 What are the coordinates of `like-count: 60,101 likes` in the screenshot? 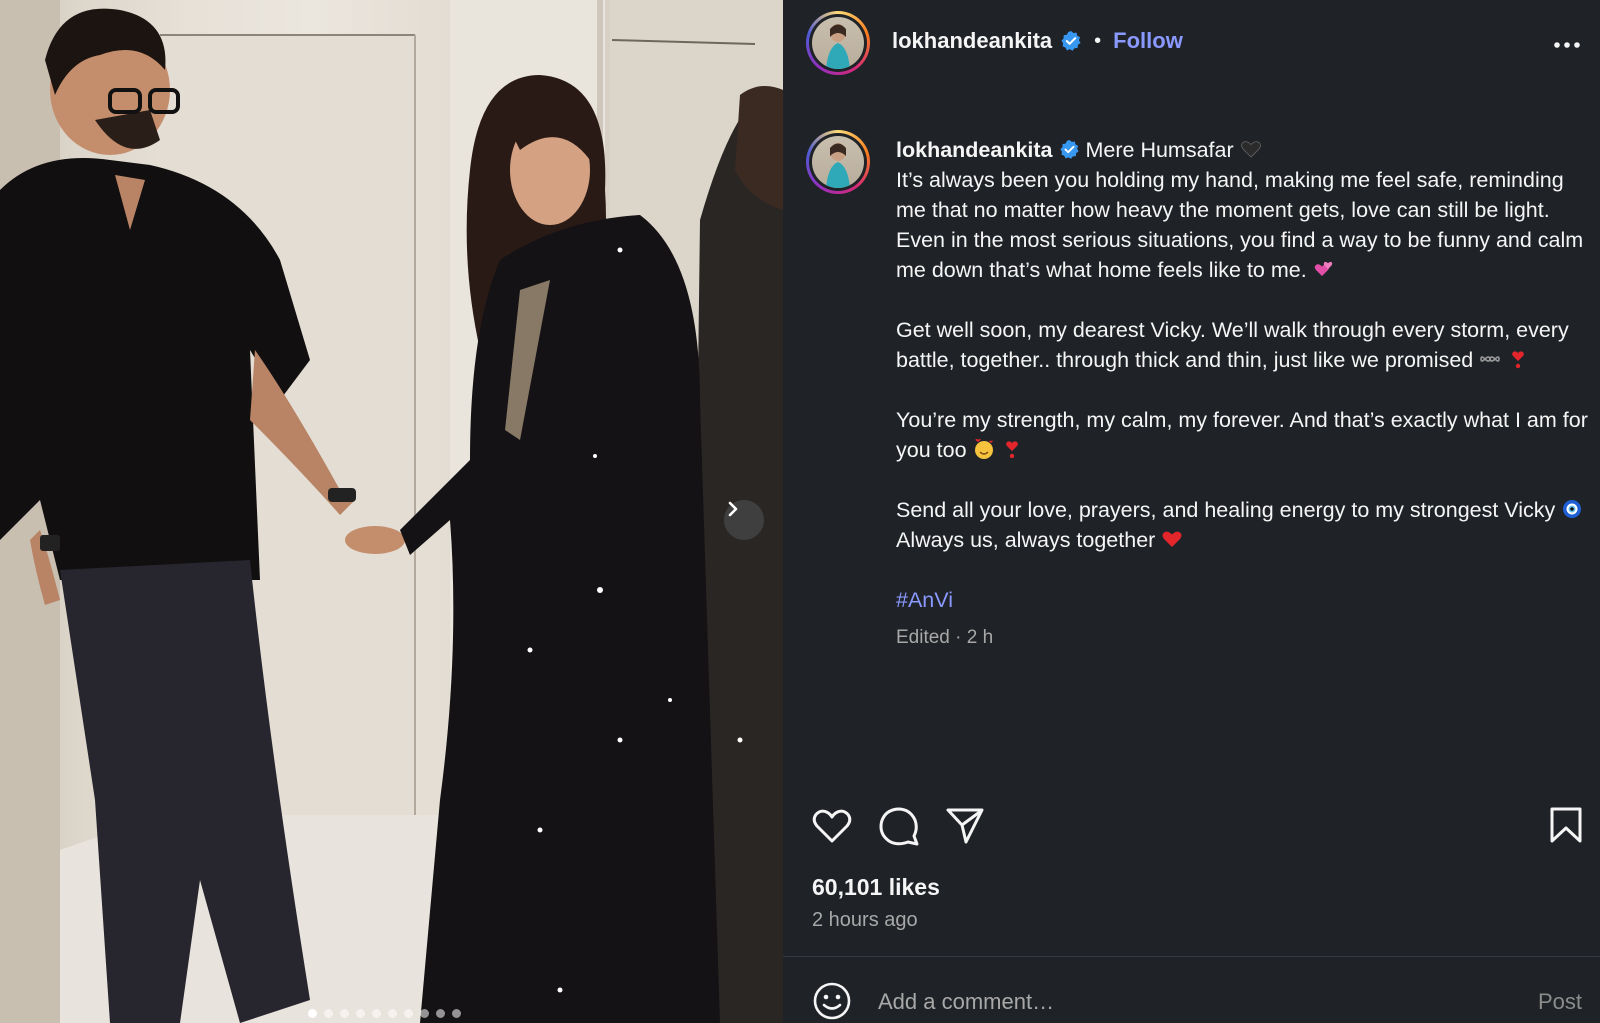 It's located at (876, 887).